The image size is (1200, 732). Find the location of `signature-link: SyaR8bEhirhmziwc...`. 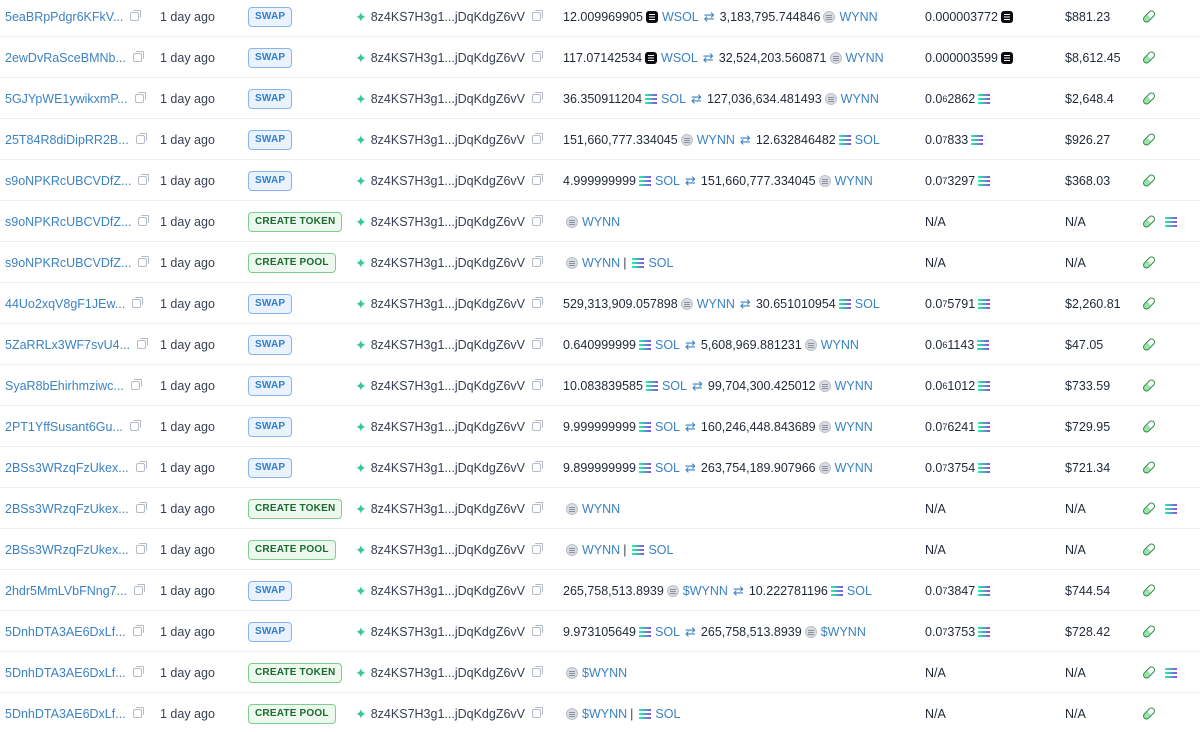

signature-link: SyaR8bEhirhmziwc... is located at coordinates (64, 386).